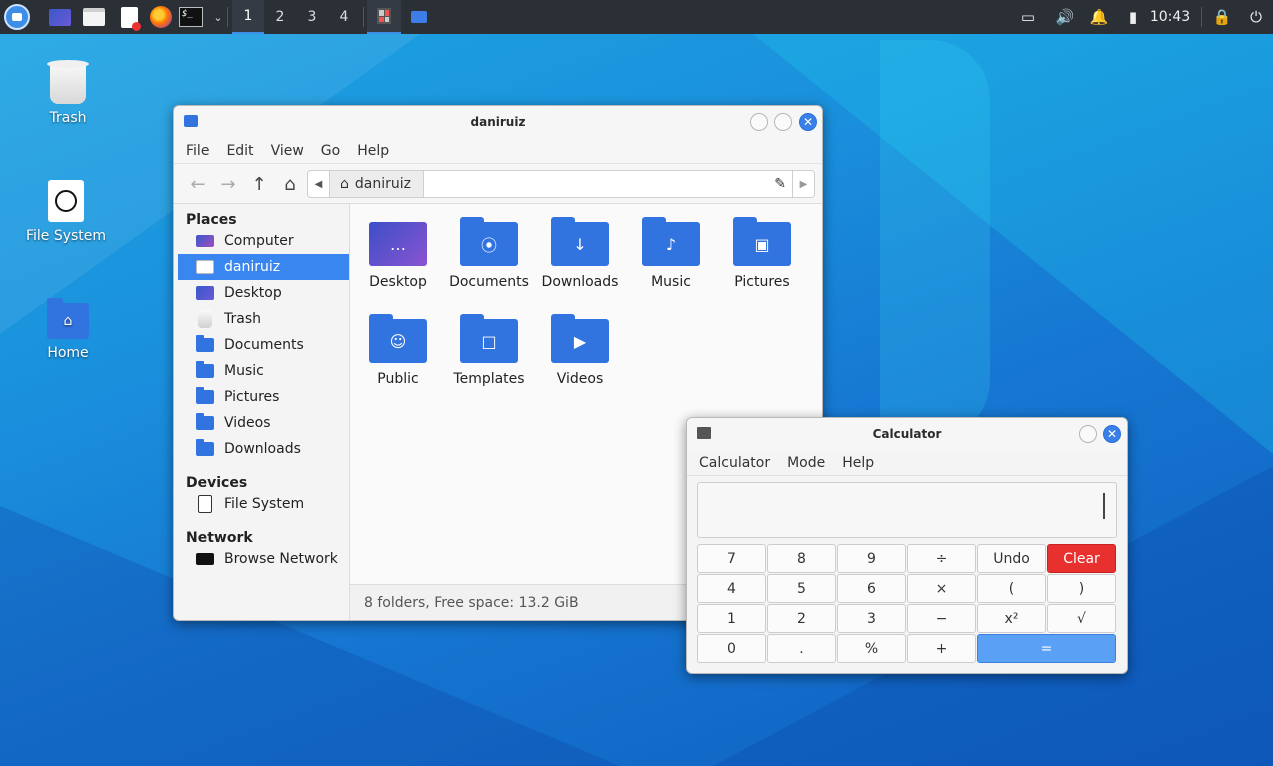 The width and height of the screenshot is (1273, 766). What do you see at coordinates (248, 17) in the screenshot?
I see `workspace-1: 1` at bounding box center [248, 17].